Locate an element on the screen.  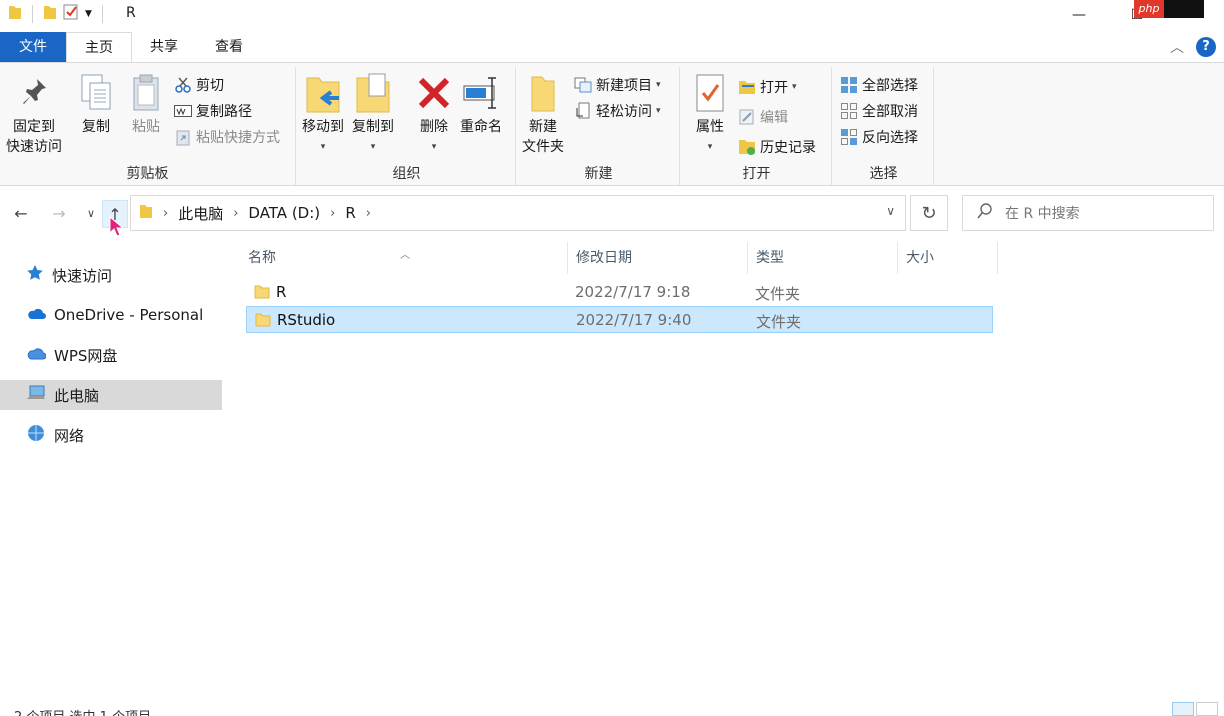
paste-shortcut-button: 粘贴快捷方式 is located at coordinates (227, 137).